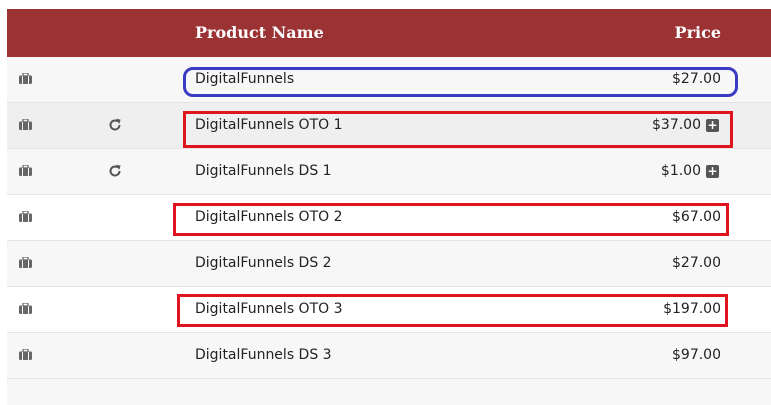  Describe the element at coordinates (263, 171) in the screenshot. I see `product-name: DigitalFunnels DS 1` at that location.